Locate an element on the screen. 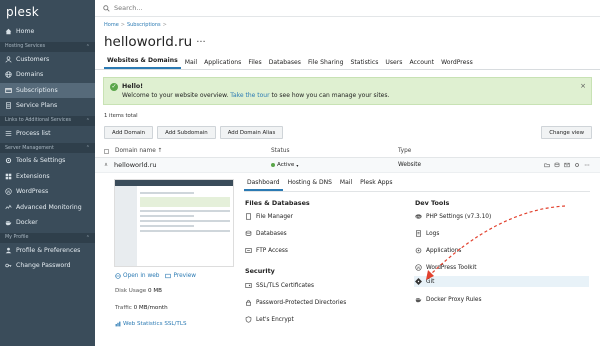 Image resolution: width=600 pixels, height=346 pixels. file-manager-link: File Manager is located at coordinates (269, 216).